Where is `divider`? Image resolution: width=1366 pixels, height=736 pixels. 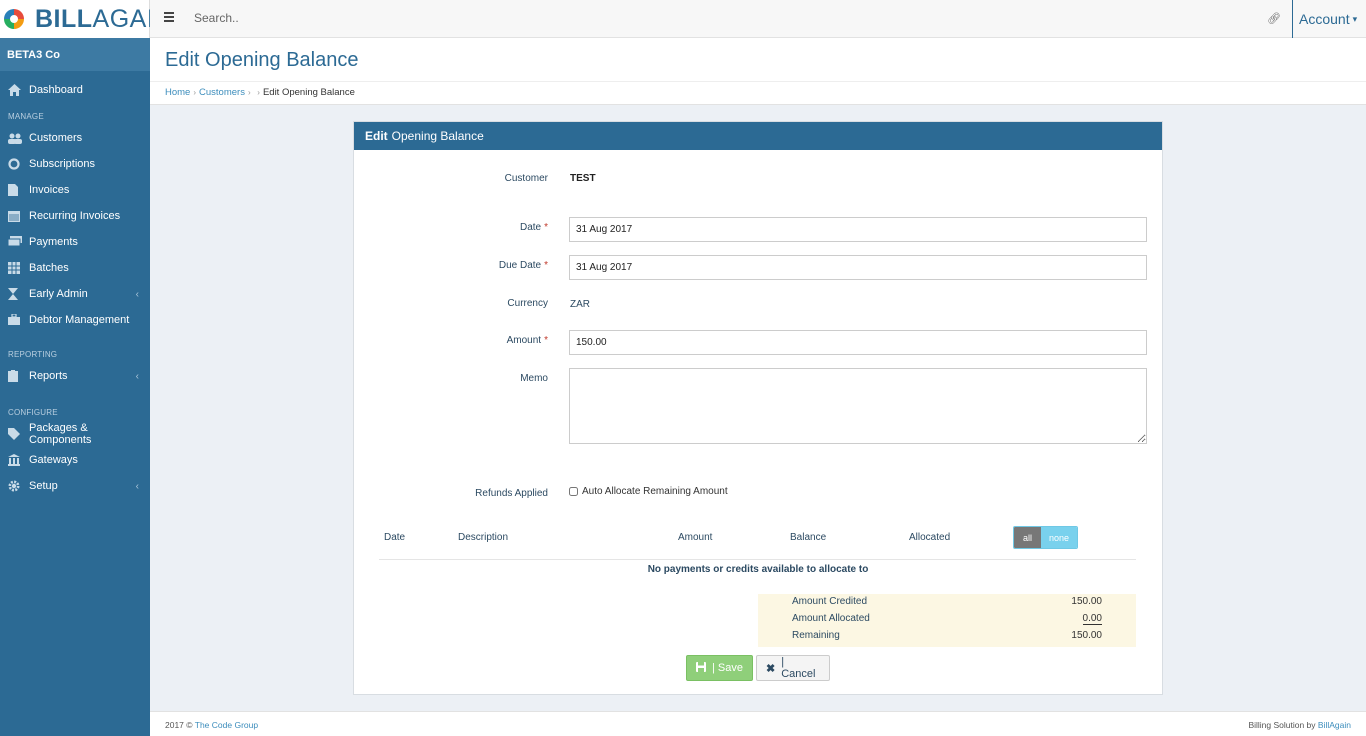 divider is located at coordinates (758, 81).